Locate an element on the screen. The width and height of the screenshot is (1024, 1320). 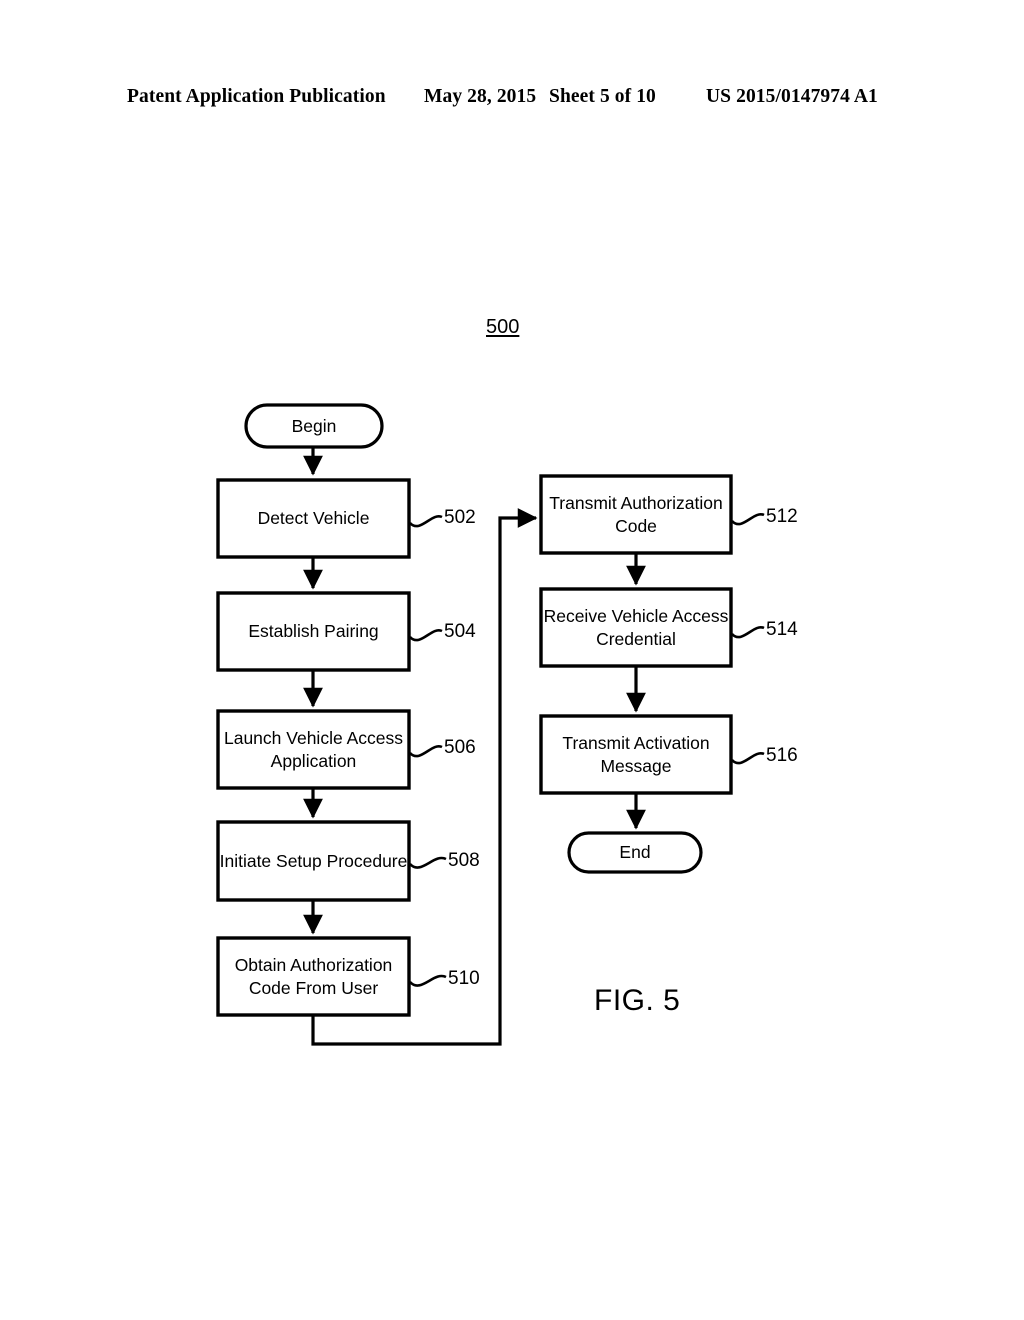
node-510-shape is located at coordinates (313, 976).